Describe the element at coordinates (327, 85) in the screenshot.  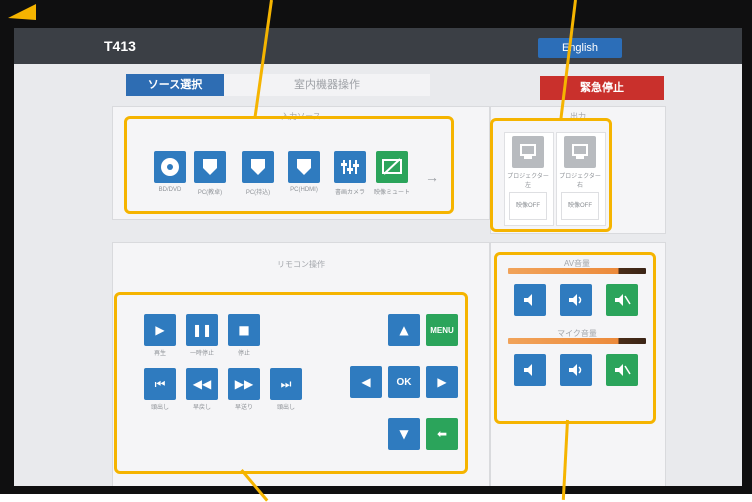
I see `tab-room-device: 室内機器操作` at that location.